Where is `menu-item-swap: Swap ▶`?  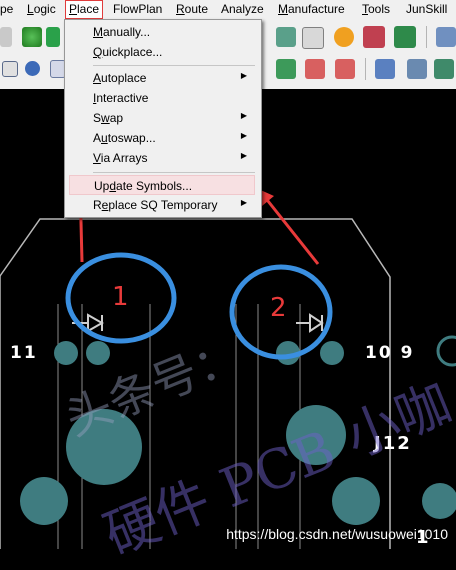
menu-item-swap: Swap ▶ is located at coordinates (162, 118).